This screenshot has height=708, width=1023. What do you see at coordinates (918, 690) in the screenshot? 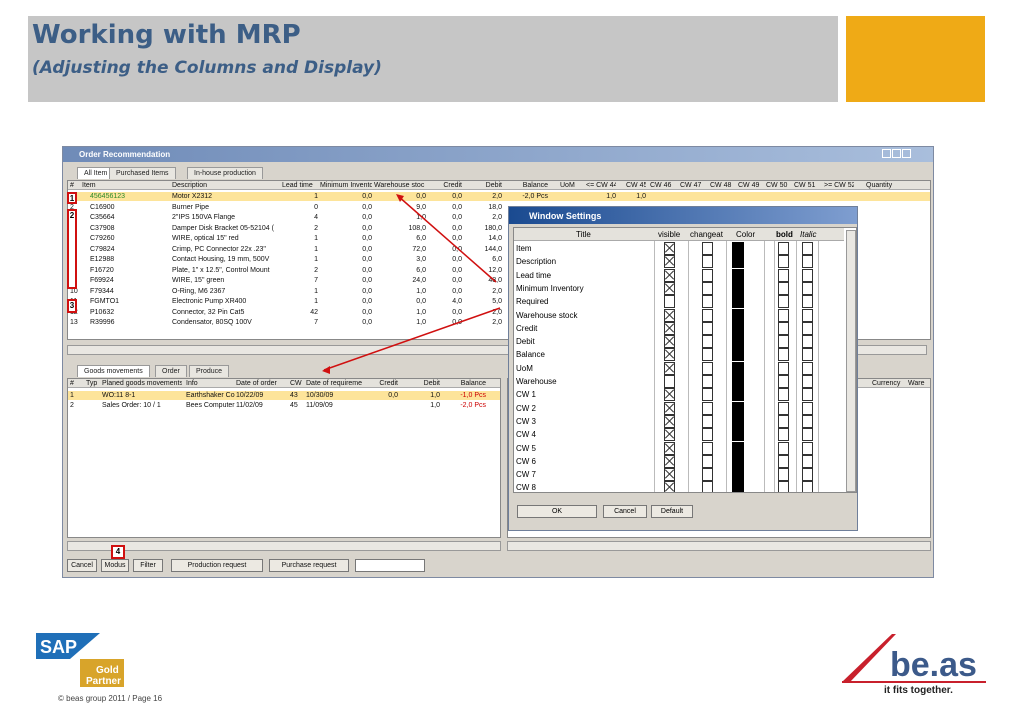
I see `beas-tagline: it fits together.` at bounding box center [918, 690].